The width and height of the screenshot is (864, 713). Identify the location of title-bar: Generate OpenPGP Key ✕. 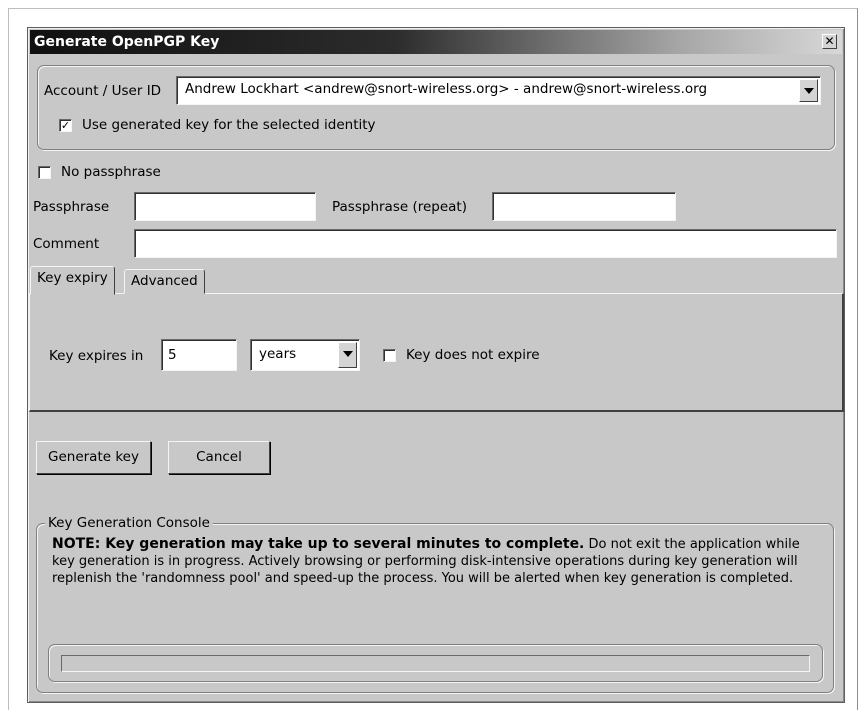
(436, 42).